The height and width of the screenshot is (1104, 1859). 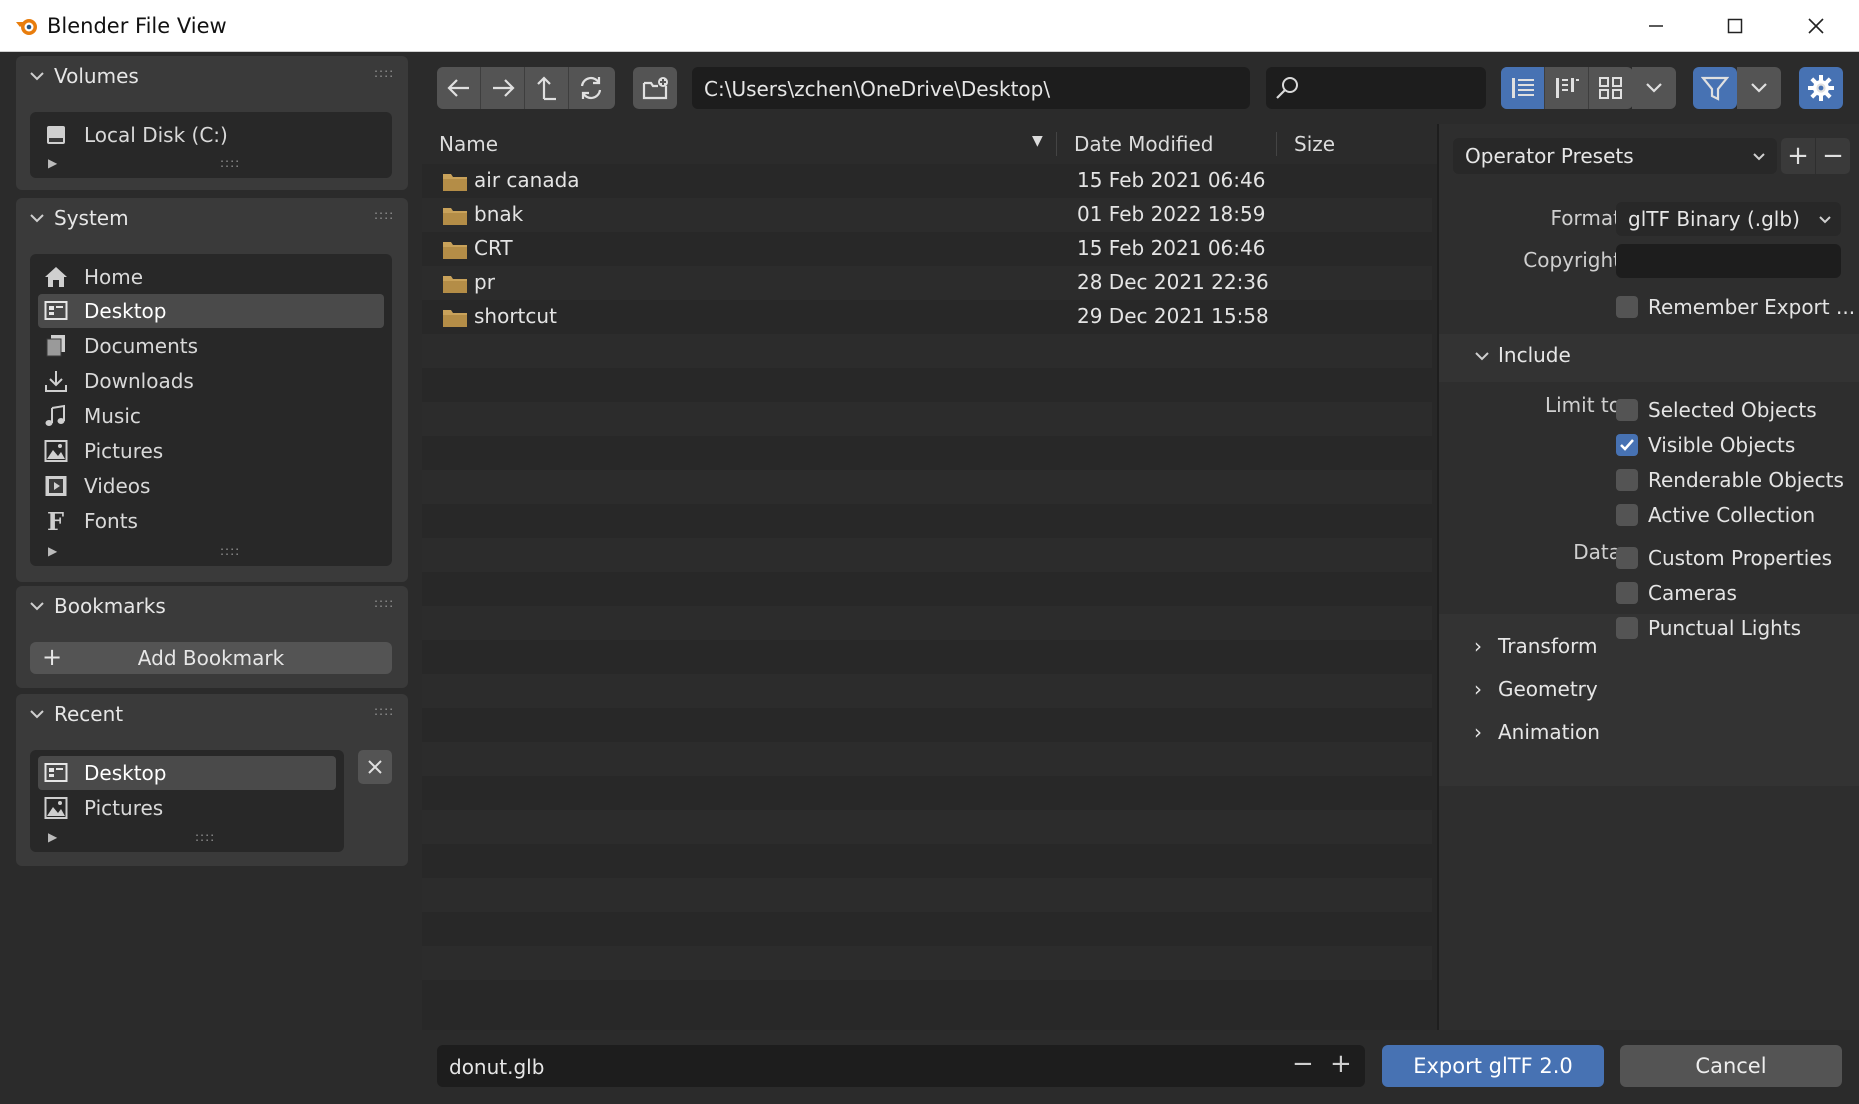 I want to click on increment-filename-button: +, so click(x=1341, y=1064).